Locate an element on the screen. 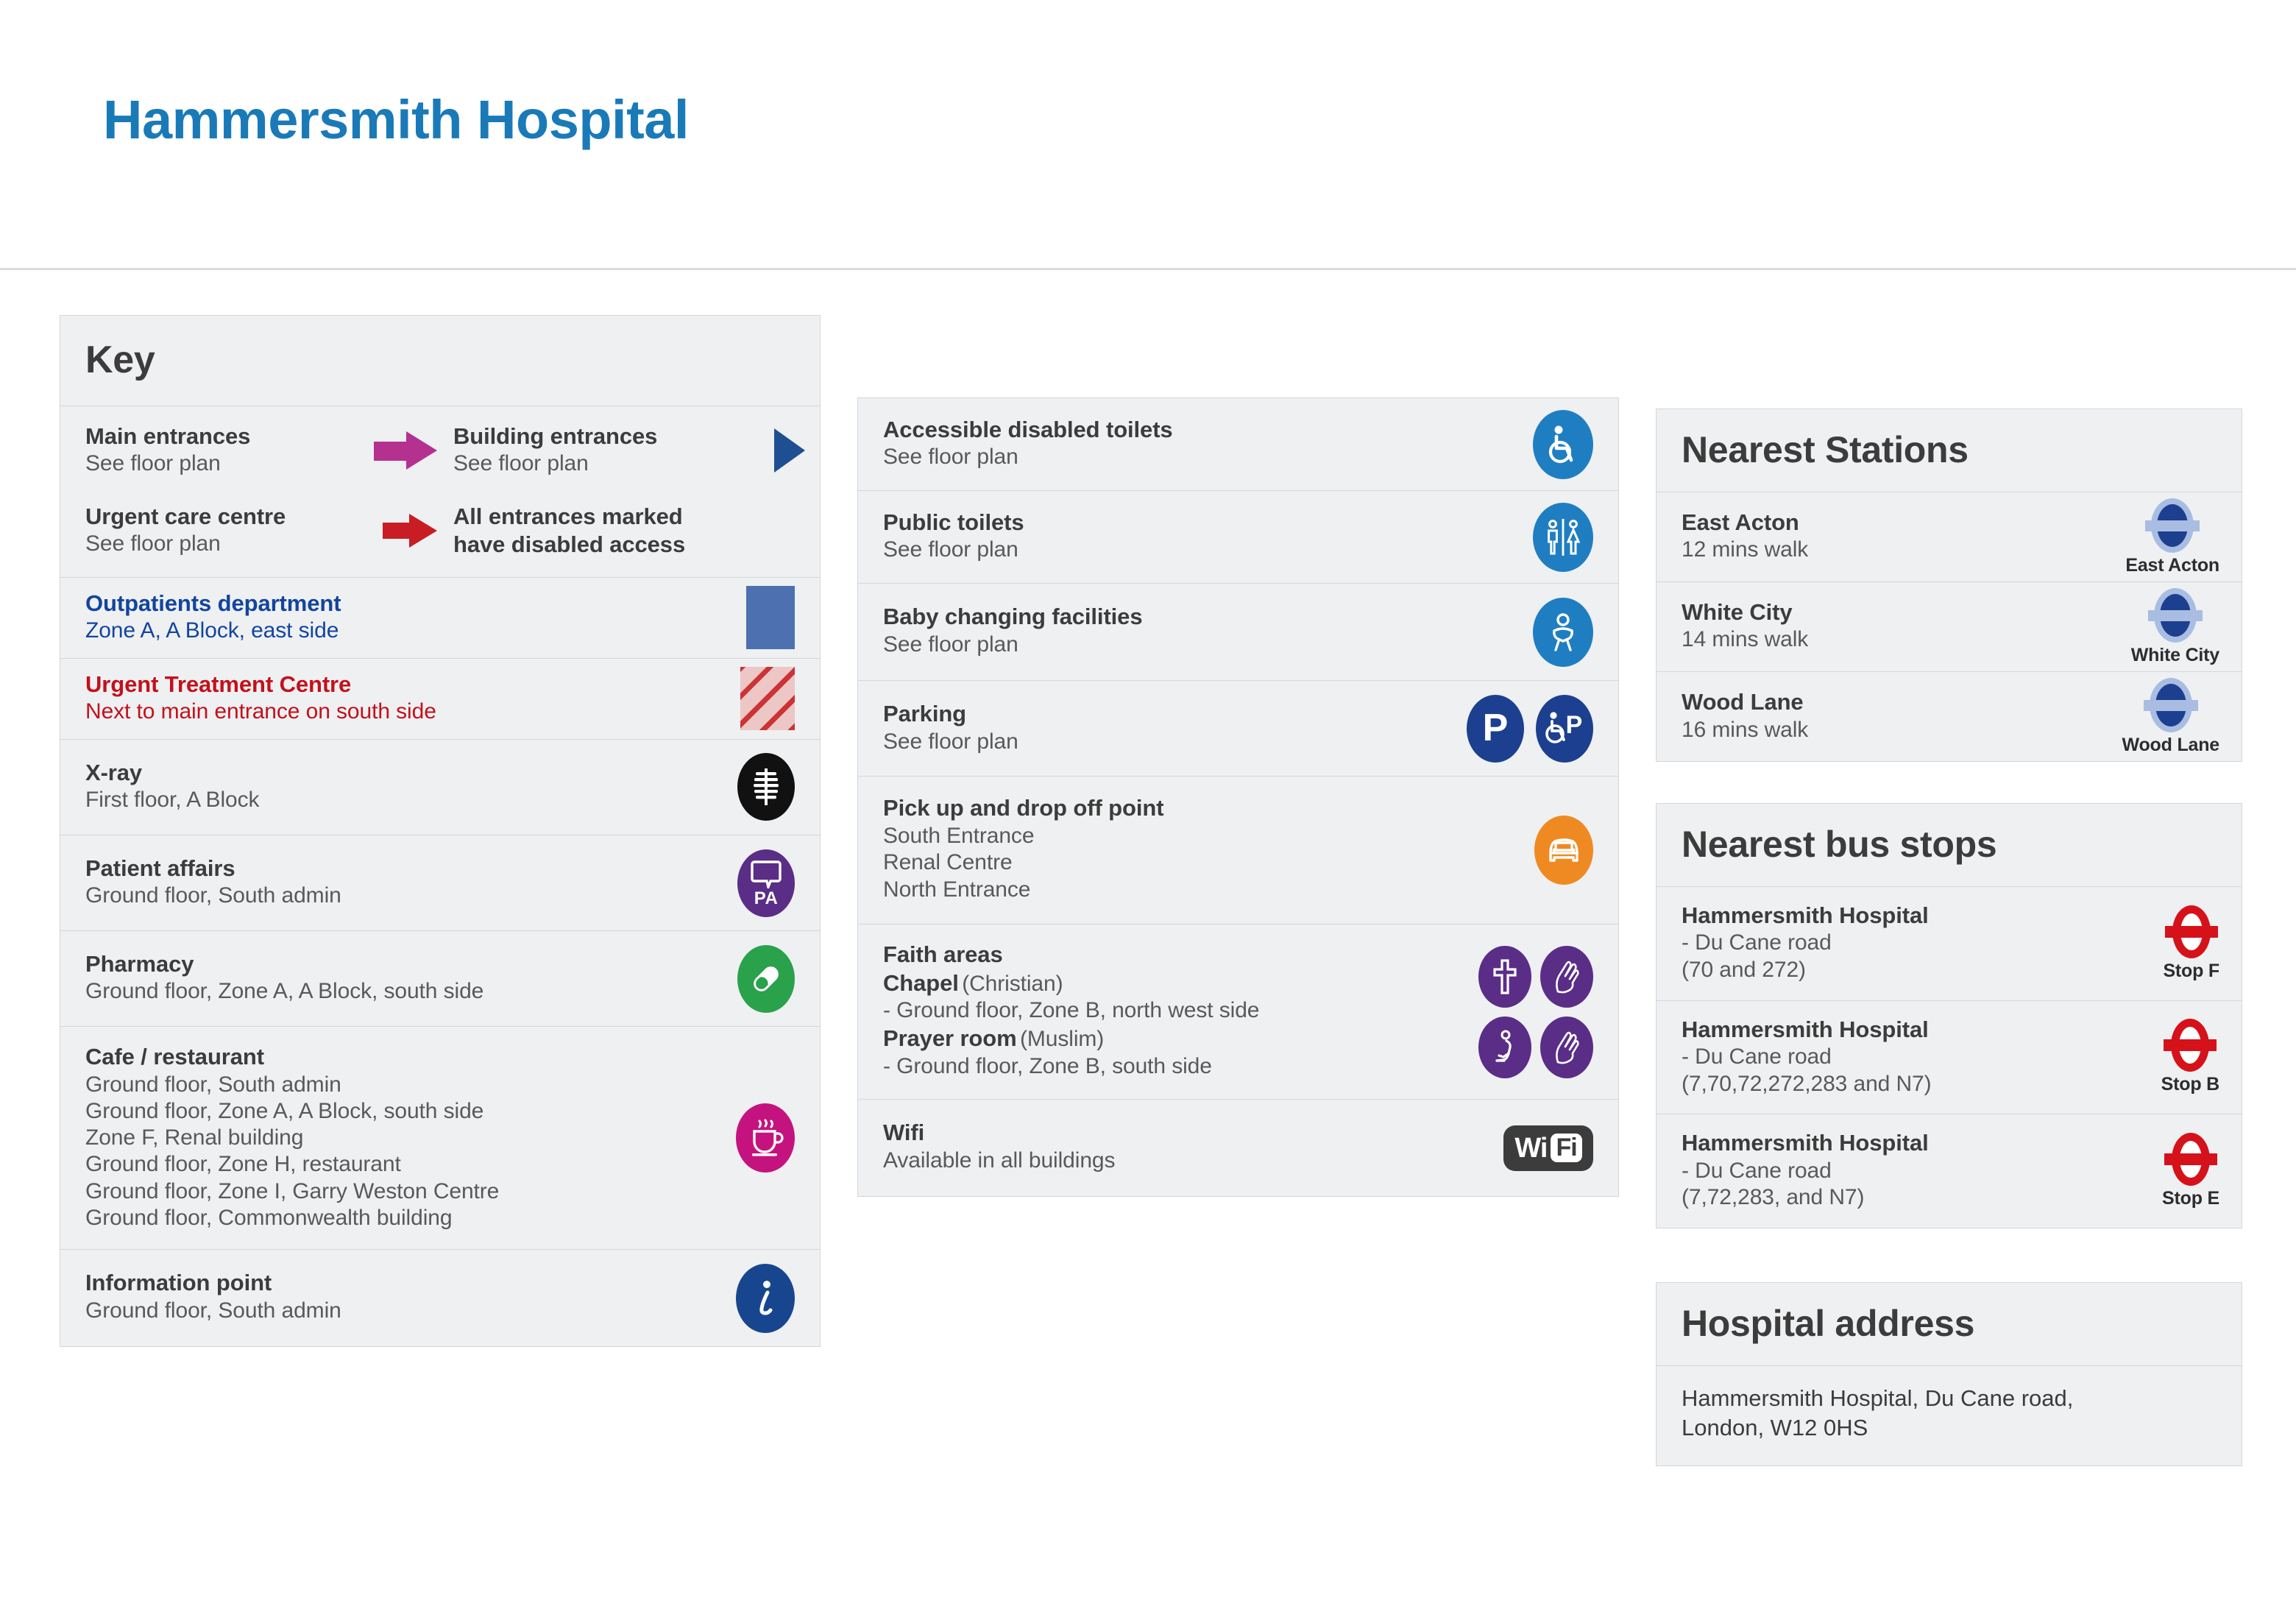 The image size is (2296, 1623). red-hatch-square-icon is located at coordinates (768, 699).